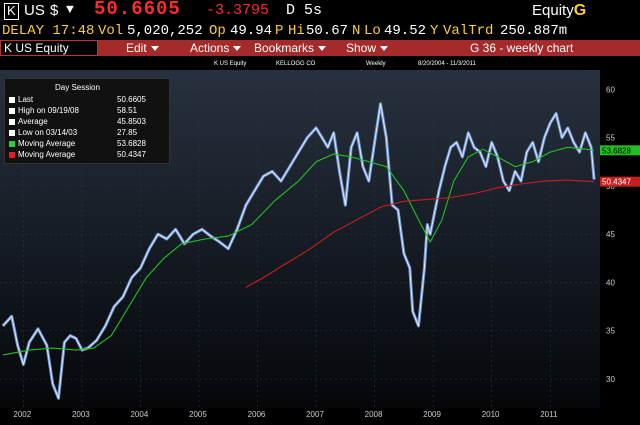 The height and width of the screenshot is (425, 640). What do you see at coordinates (238, 10) in the screenshot?
I see `price-change: -3.3795` at bounding box center [238, 10].